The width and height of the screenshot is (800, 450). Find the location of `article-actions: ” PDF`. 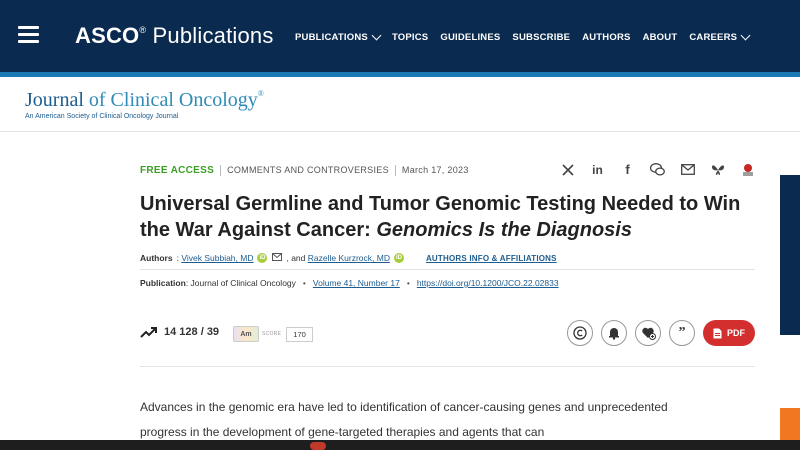

article-actions: ” PDF is located at coordinates (661, 333).